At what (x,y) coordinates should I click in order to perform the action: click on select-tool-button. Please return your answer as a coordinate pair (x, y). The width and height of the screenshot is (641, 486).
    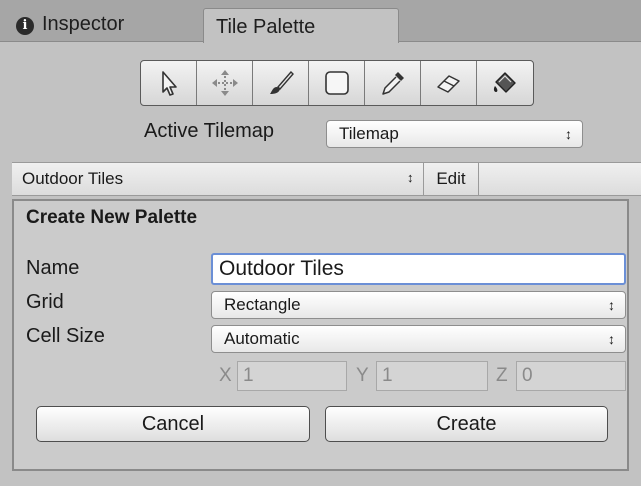
    Looking at the image, I should click on (169, 83).